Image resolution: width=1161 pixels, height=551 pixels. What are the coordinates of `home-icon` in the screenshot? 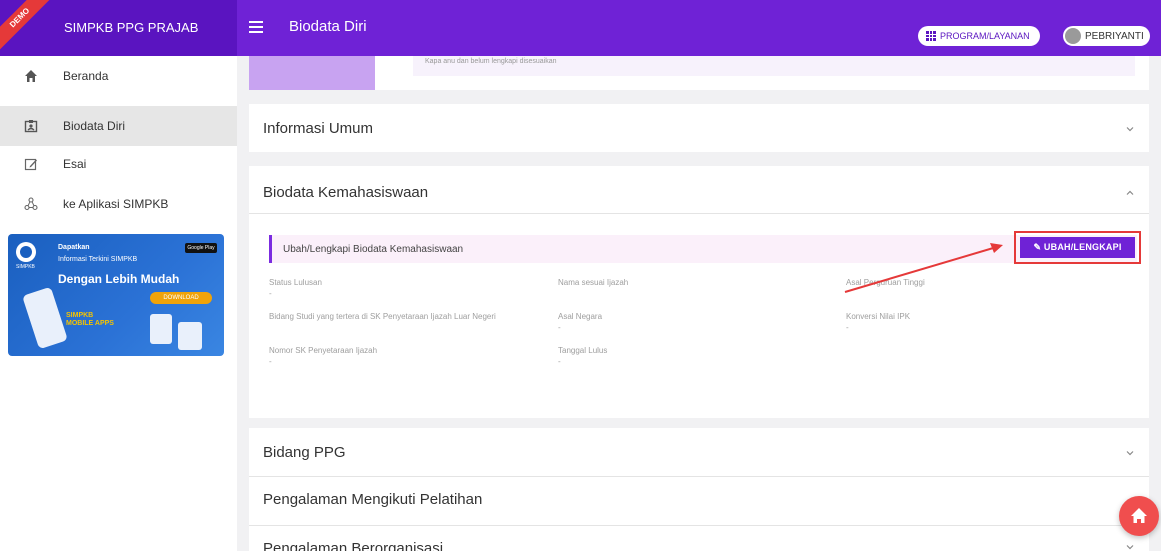 It's located at (1139, 515).